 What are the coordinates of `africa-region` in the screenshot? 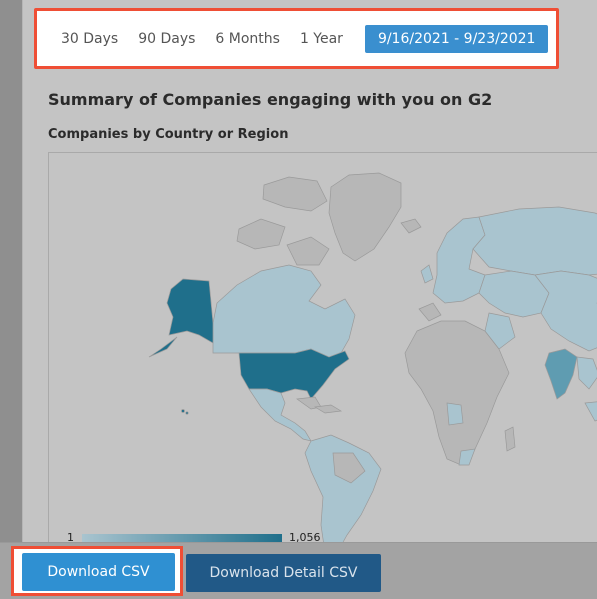 It's located at (457, 393).